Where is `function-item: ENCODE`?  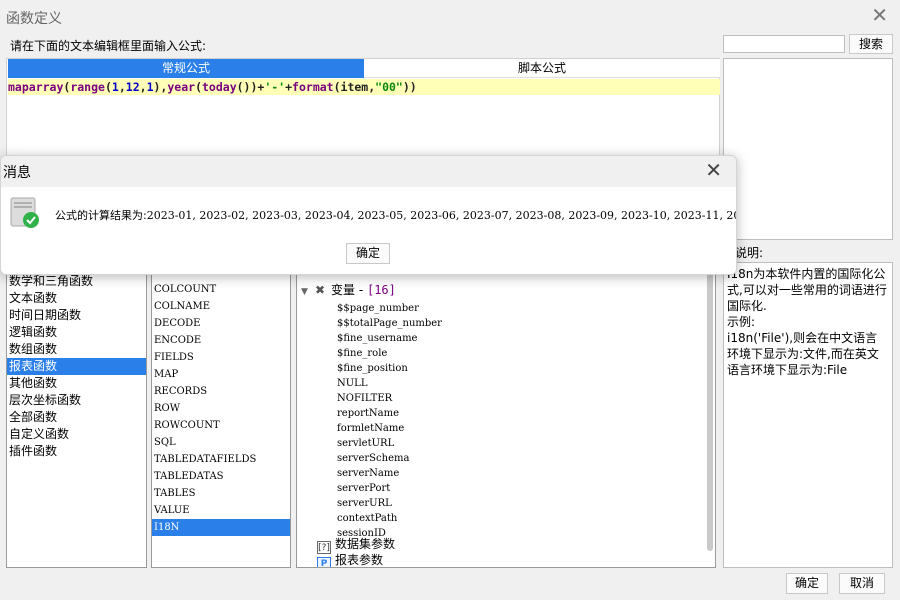 function-item: ENCODE is located at coordinates (221, 340).